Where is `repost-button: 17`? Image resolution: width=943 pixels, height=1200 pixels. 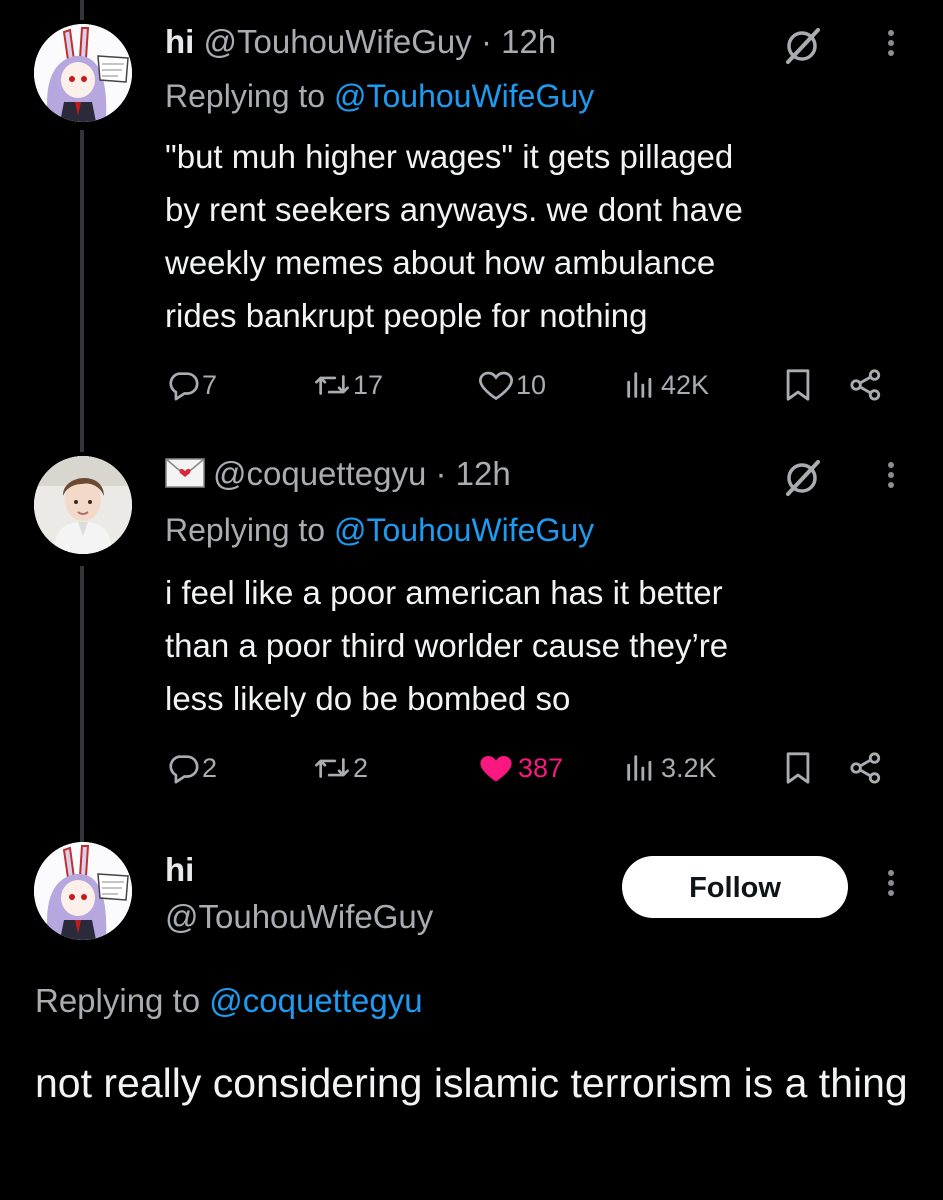 repost-button: 17 is located at coordinates (348, 385).